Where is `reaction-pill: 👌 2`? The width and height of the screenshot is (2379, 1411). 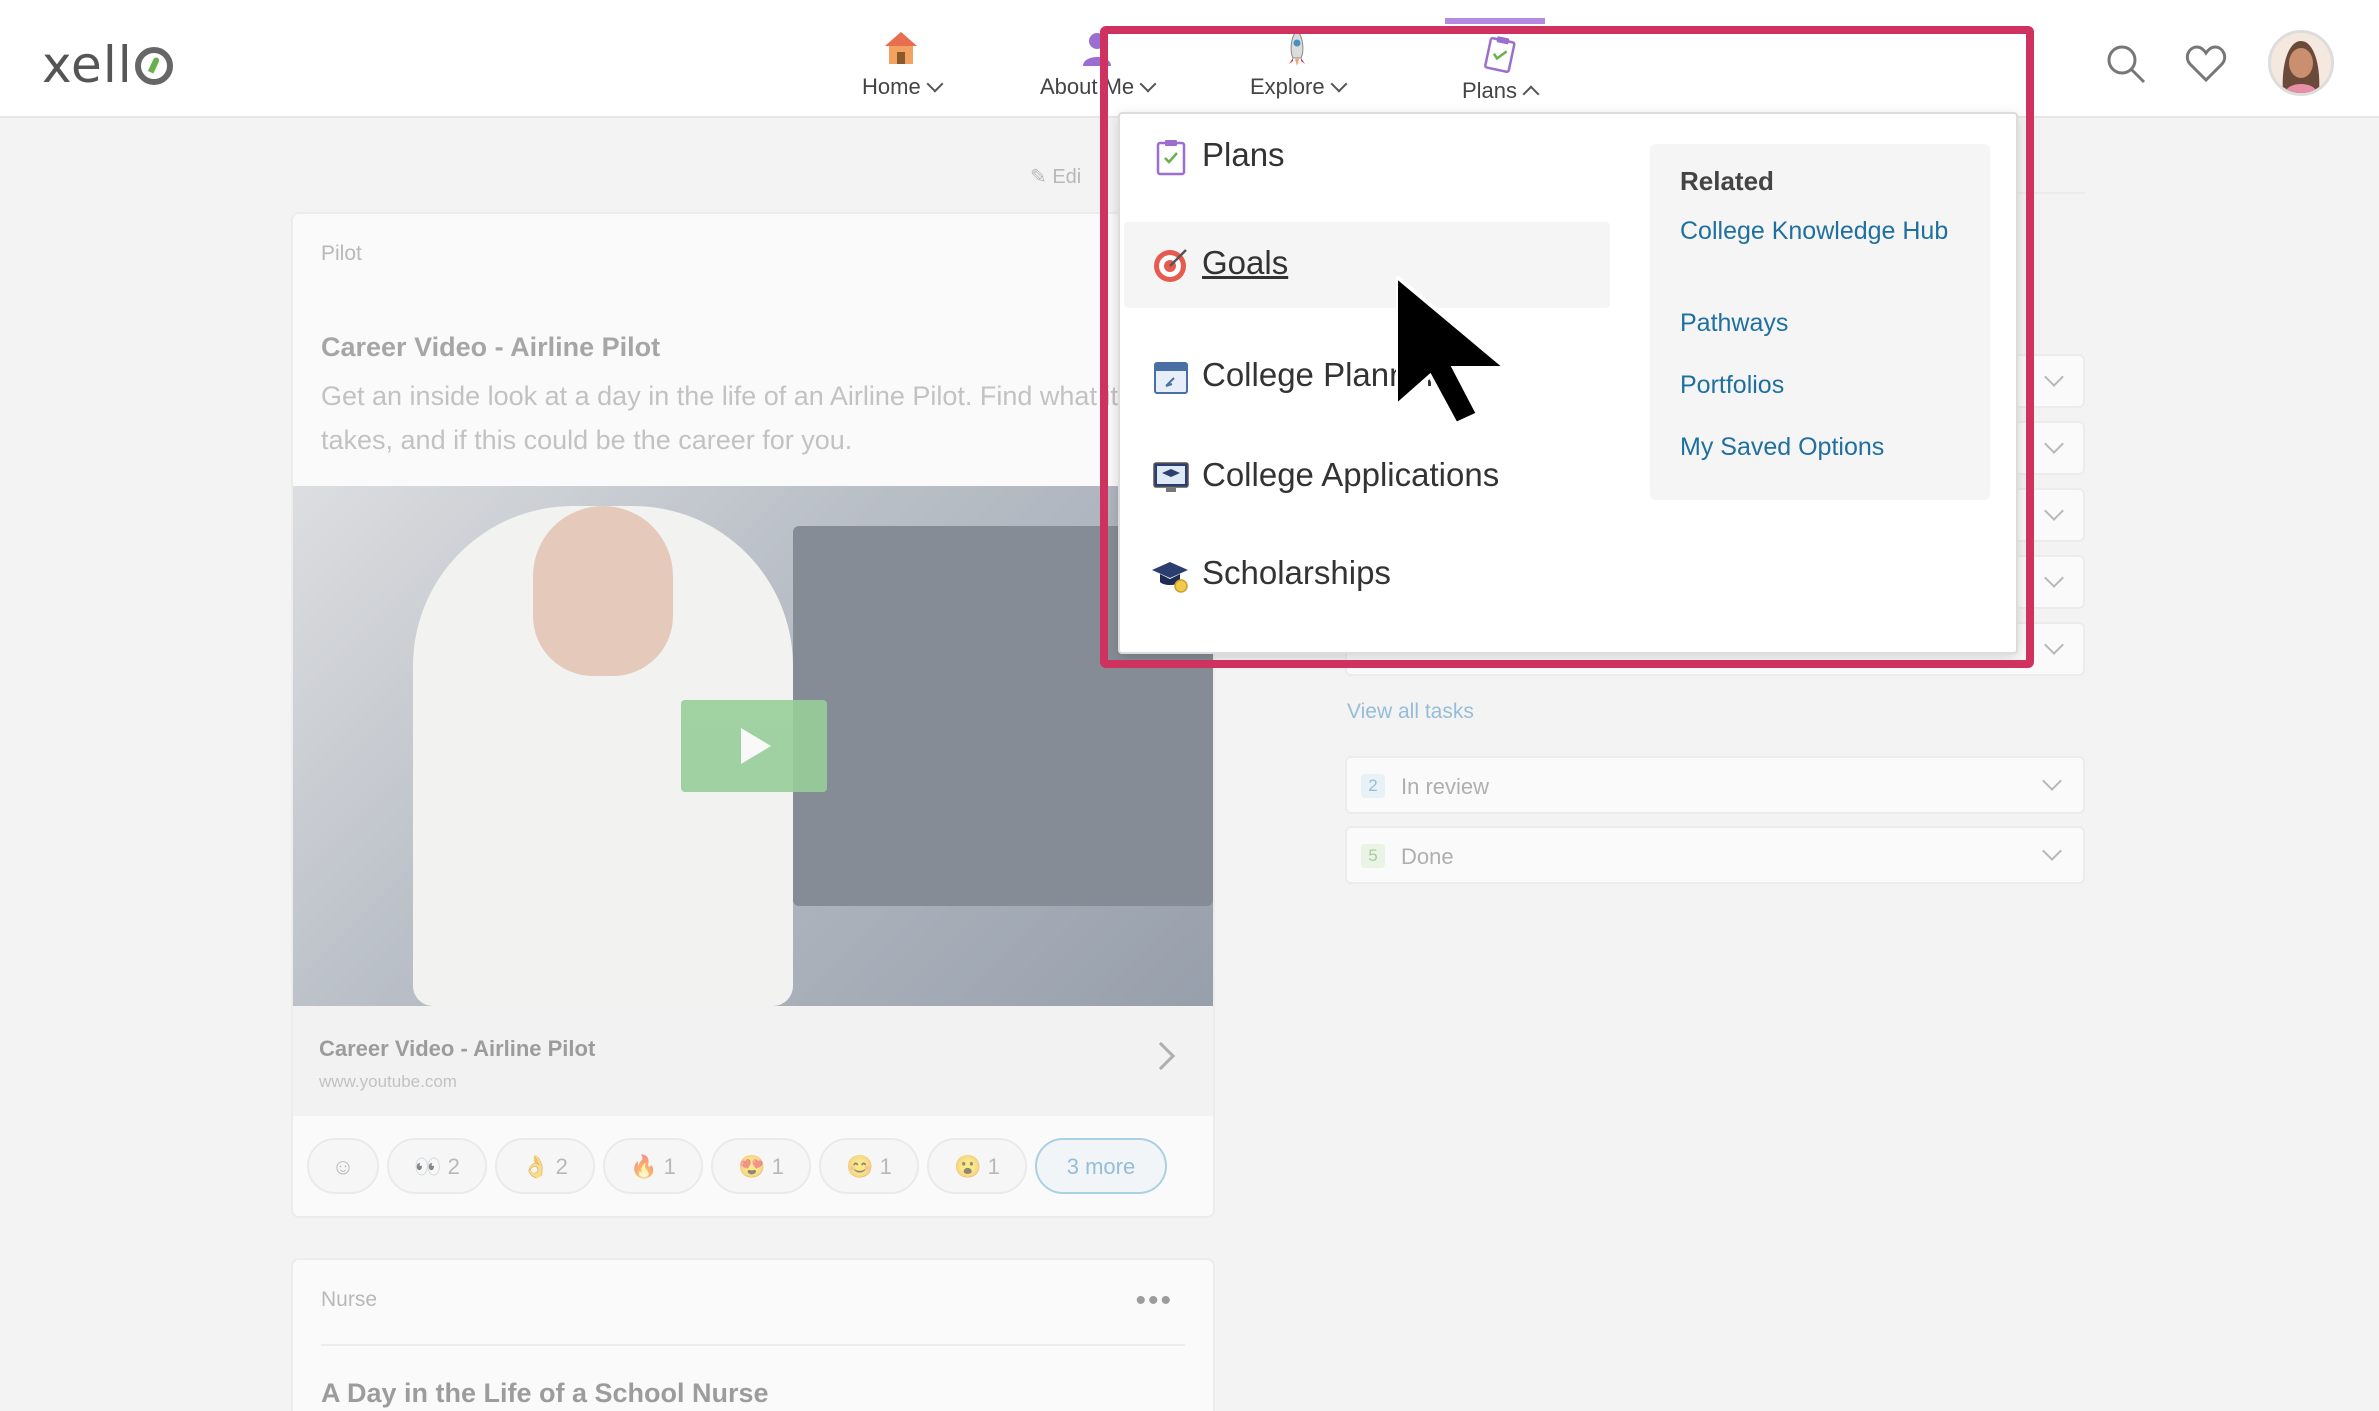 reaction-pill: 👌 2 is located at coordinates (545, 1166).